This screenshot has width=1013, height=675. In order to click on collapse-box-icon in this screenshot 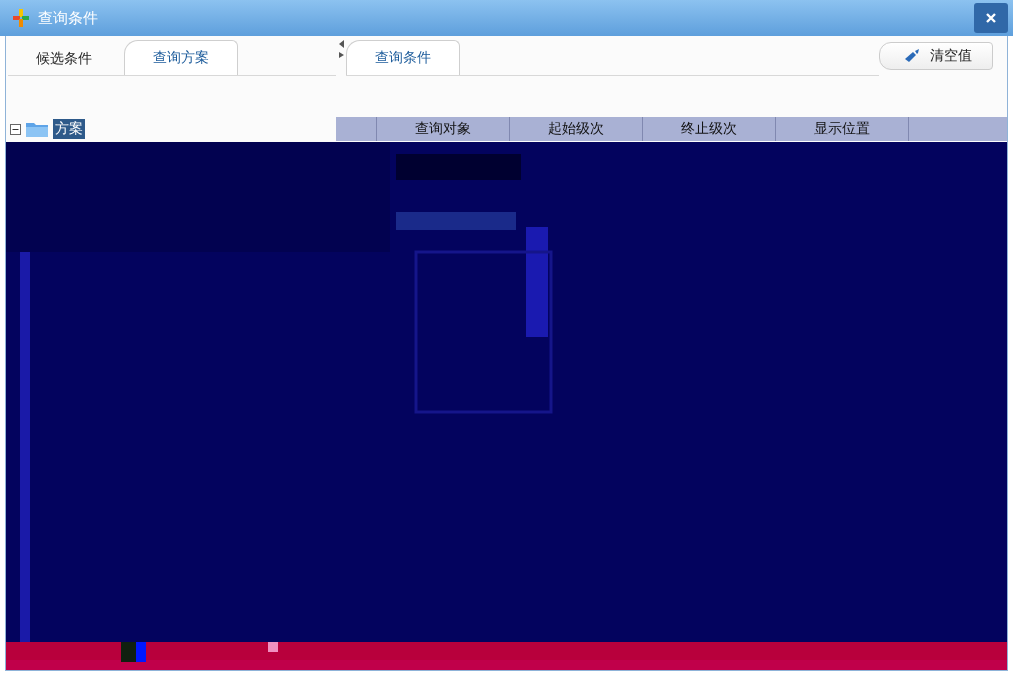, I will do `click(15, 129)`.